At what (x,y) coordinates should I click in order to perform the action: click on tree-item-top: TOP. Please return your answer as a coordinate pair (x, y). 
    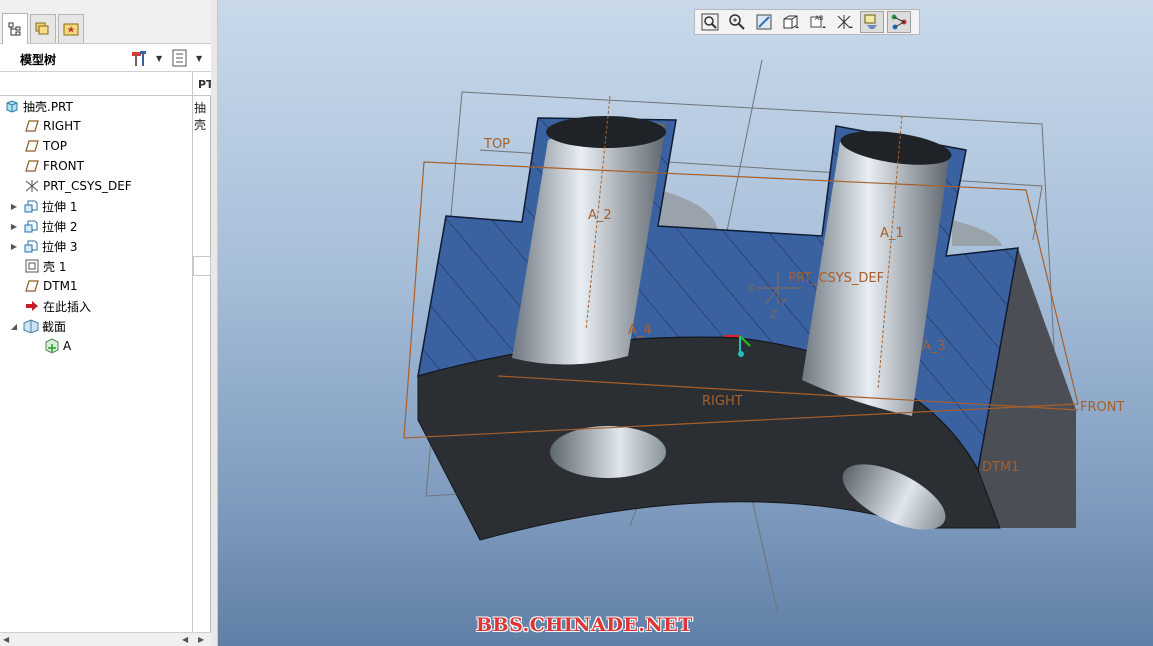
    Looking at the image, I should click on (45, 146).